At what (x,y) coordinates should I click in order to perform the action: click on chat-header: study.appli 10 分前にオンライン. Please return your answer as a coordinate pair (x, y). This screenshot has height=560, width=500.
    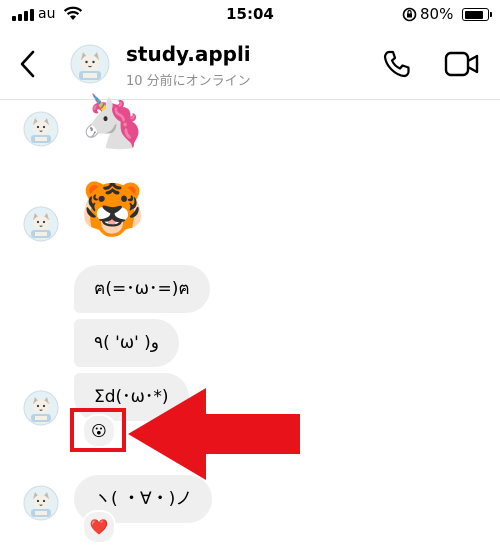
    Looking at the image, I should click on (250, 65).